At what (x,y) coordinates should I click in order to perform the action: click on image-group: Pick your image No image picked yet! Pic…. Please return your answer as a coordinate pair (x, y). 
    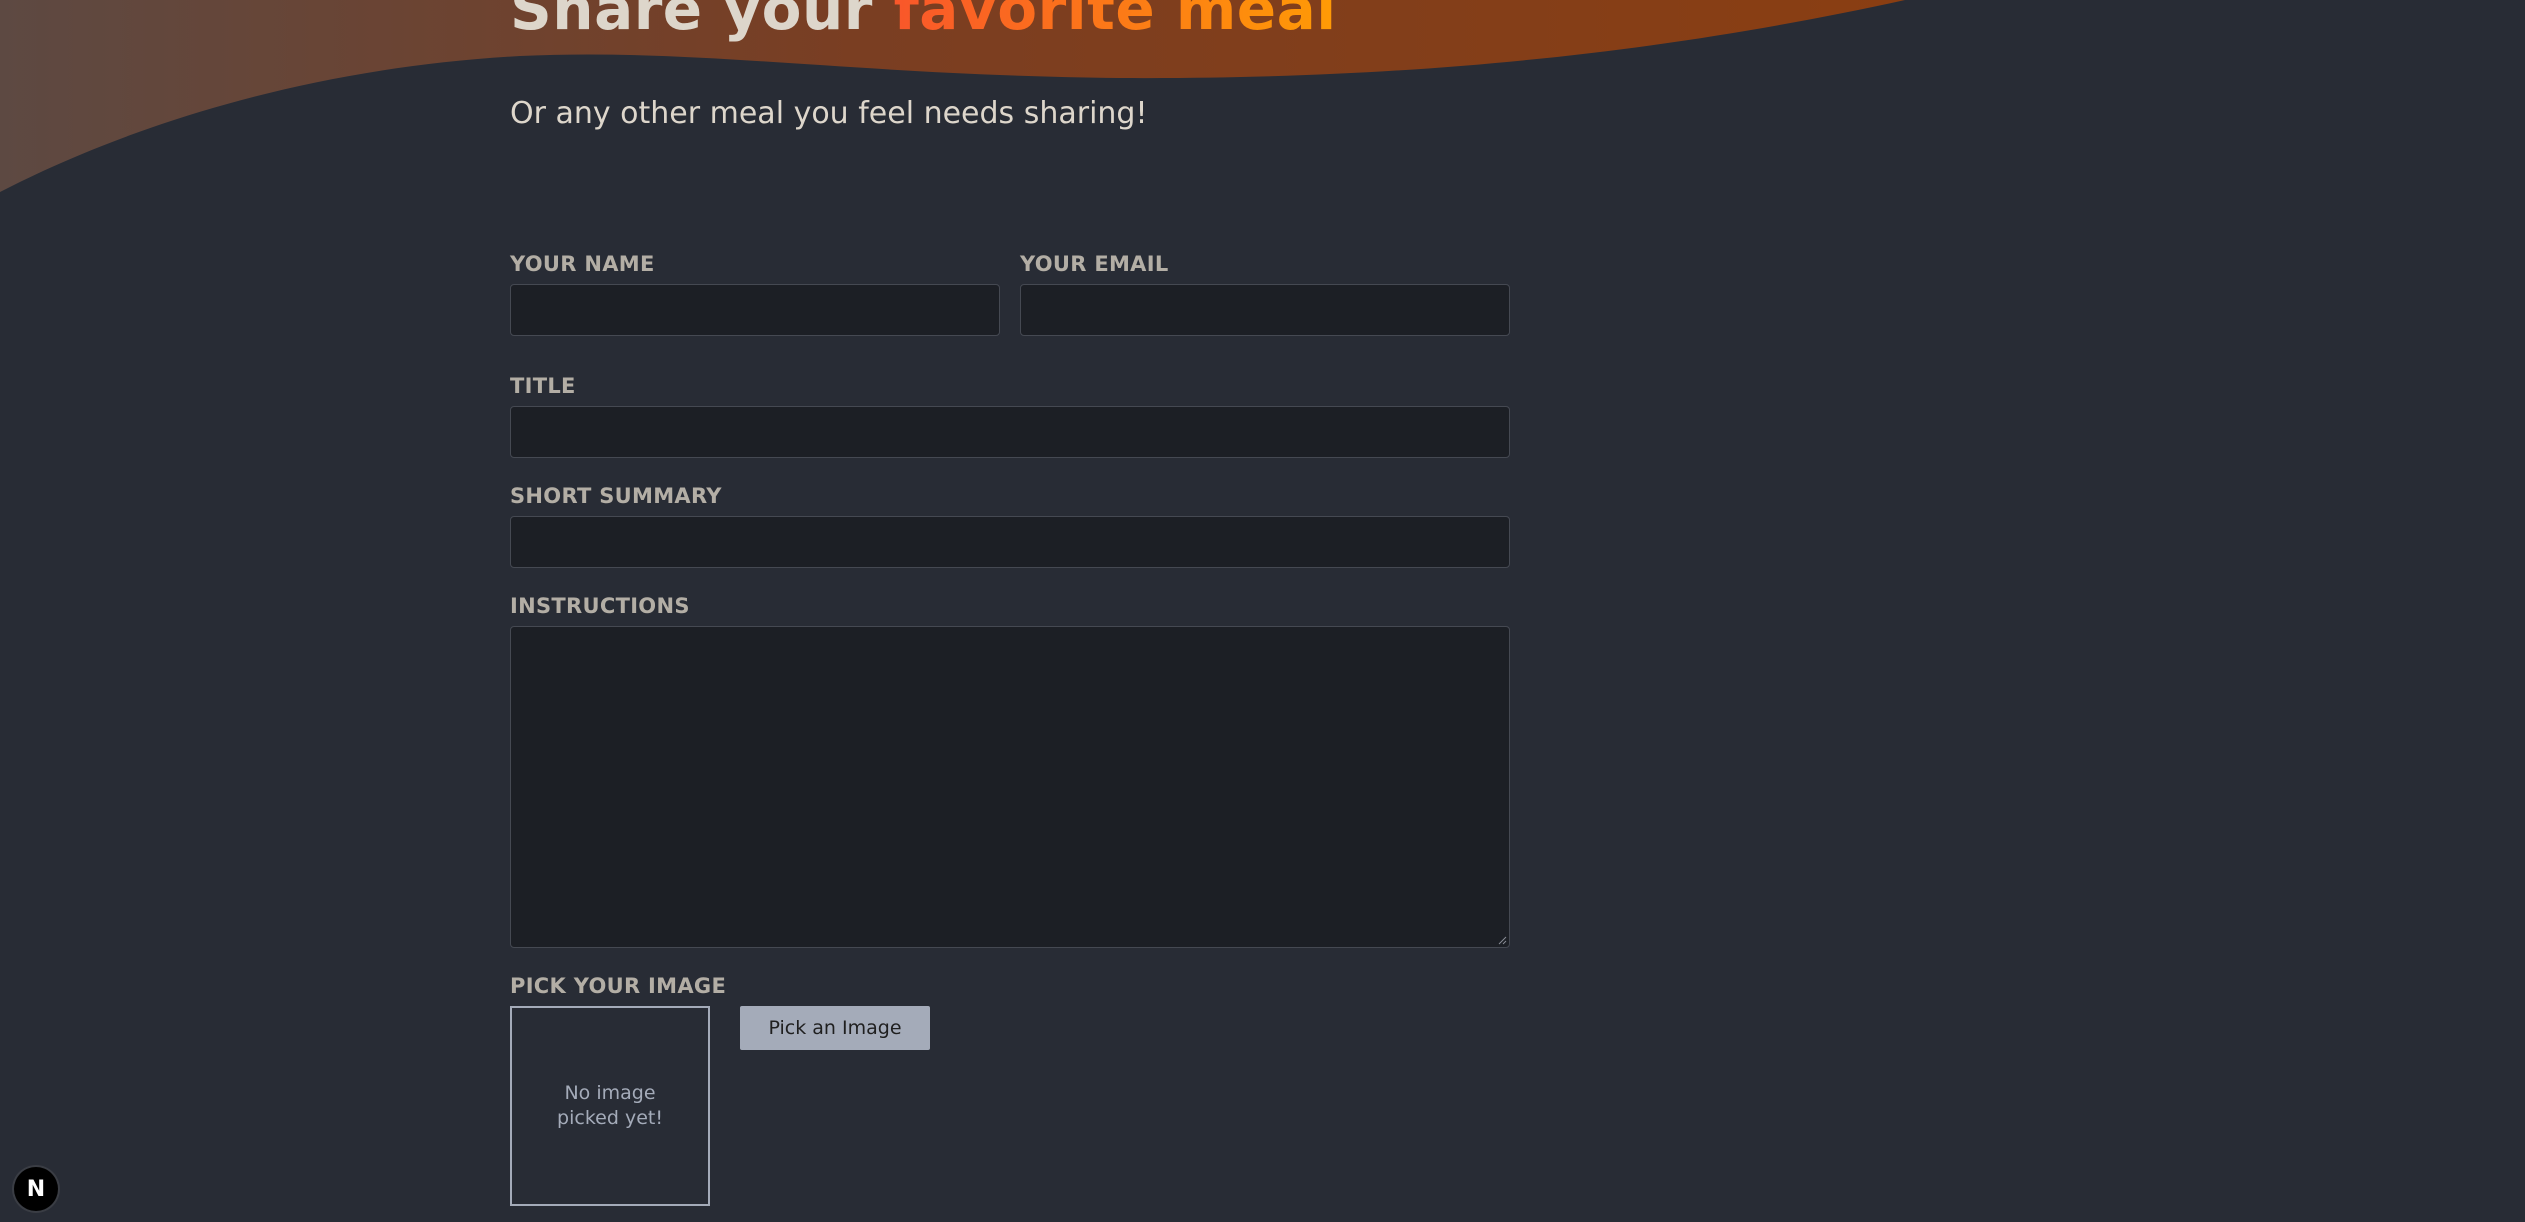
    Looking at the image, I should click on (1010, 1090).